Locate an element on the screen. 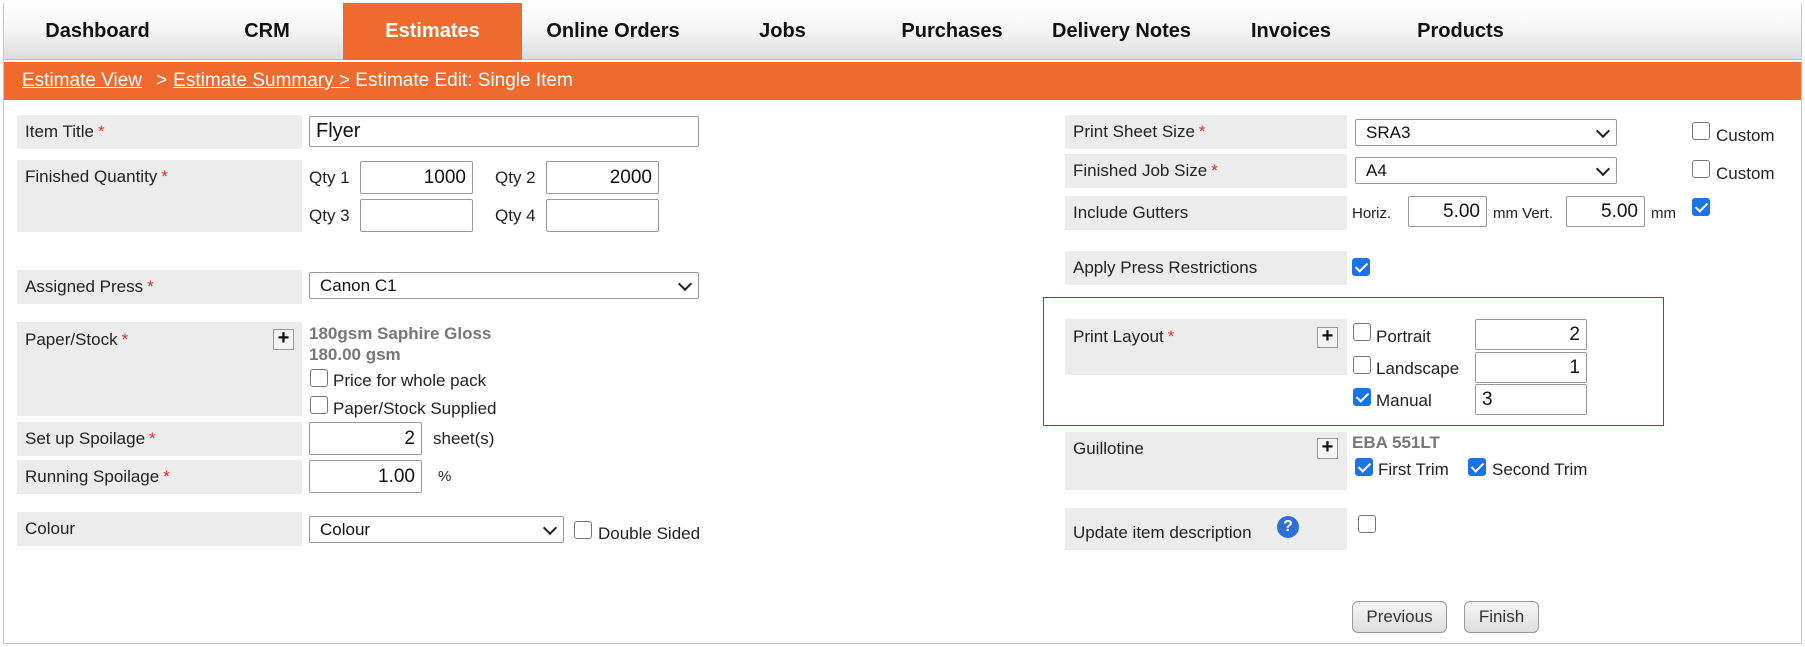 This screenshot has width=1805, height=647. finished-job-size-value: A4 is located at coordinates (1376, 170).